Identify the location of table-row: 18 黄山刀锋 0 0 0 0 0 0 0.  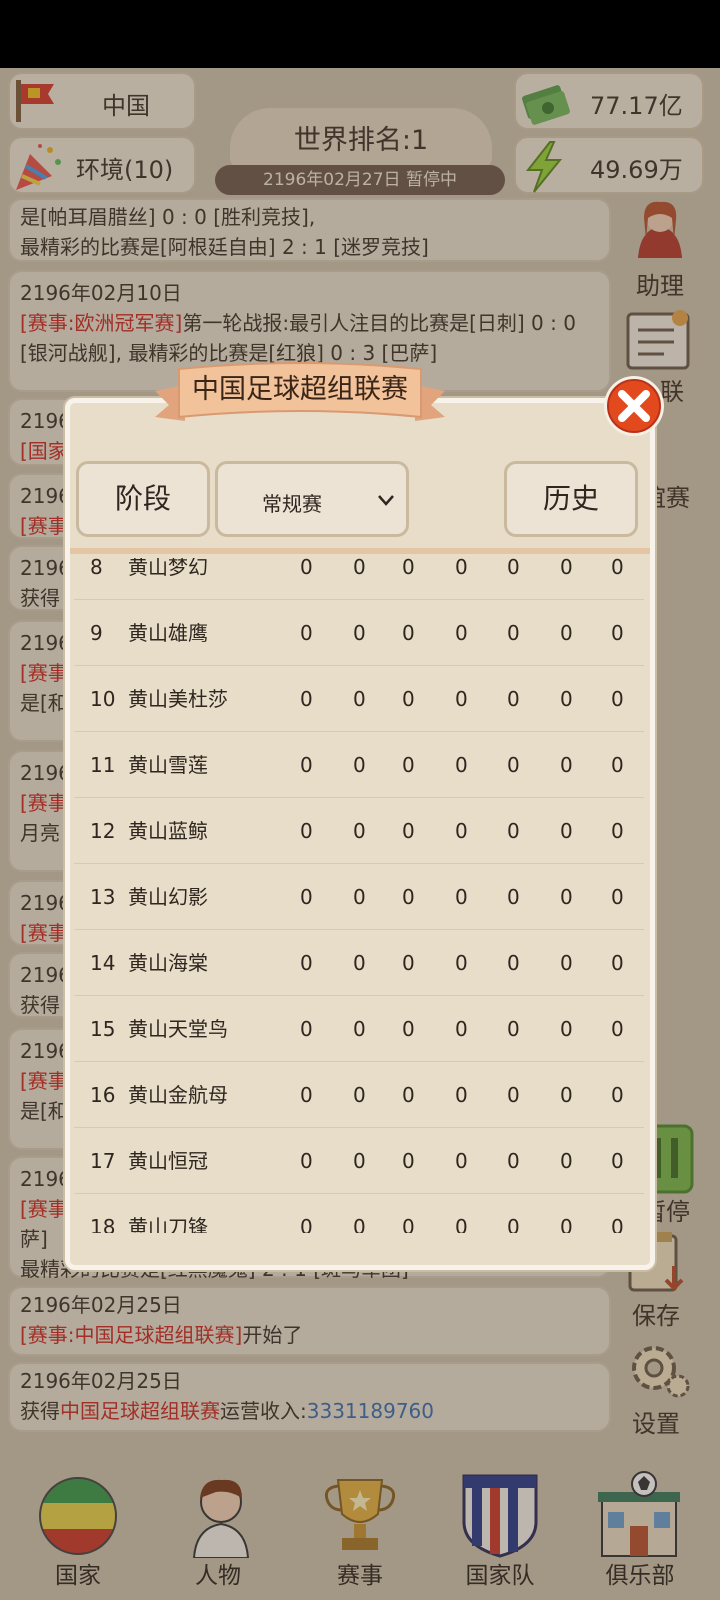
(359, 1213).